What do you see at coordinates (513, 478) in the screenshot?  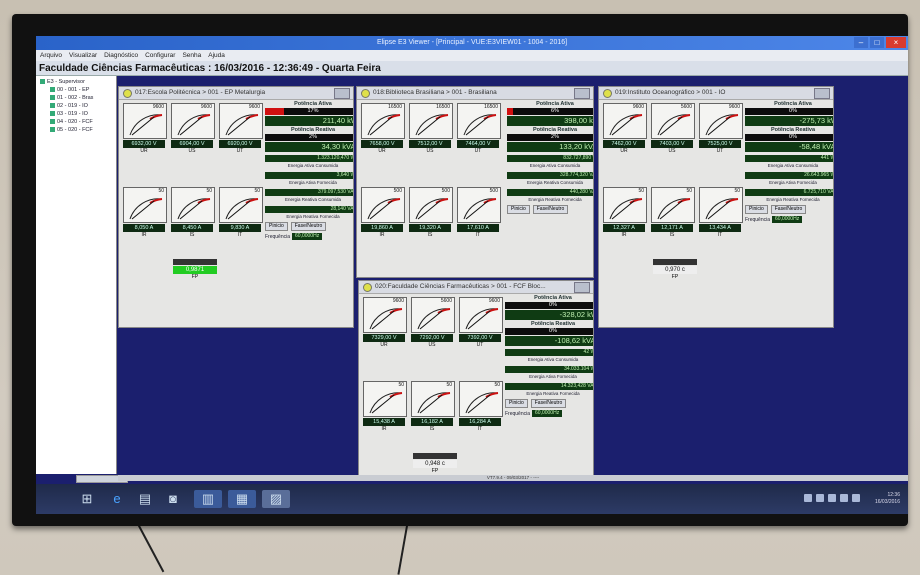 I see `status-bar: VT7.9.4 - 09/03/2017 - ----` at bounding box center [513, 478].